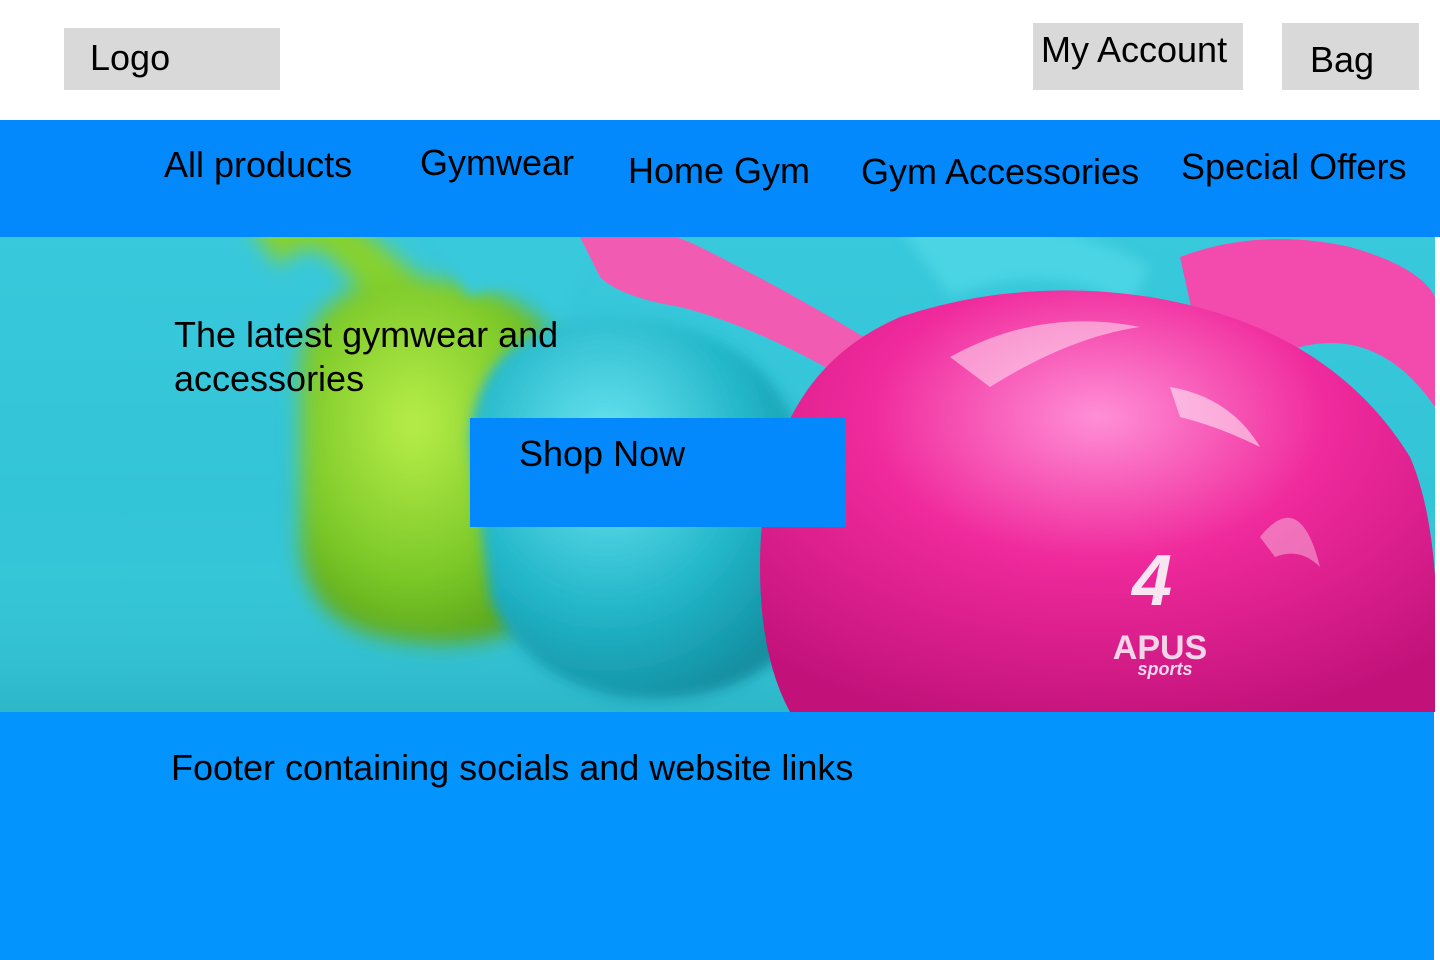 Image resolution: width=1440 pixels, height=960 pixels. I want to click on nav-item-all-products: All products, so click(258, 165).